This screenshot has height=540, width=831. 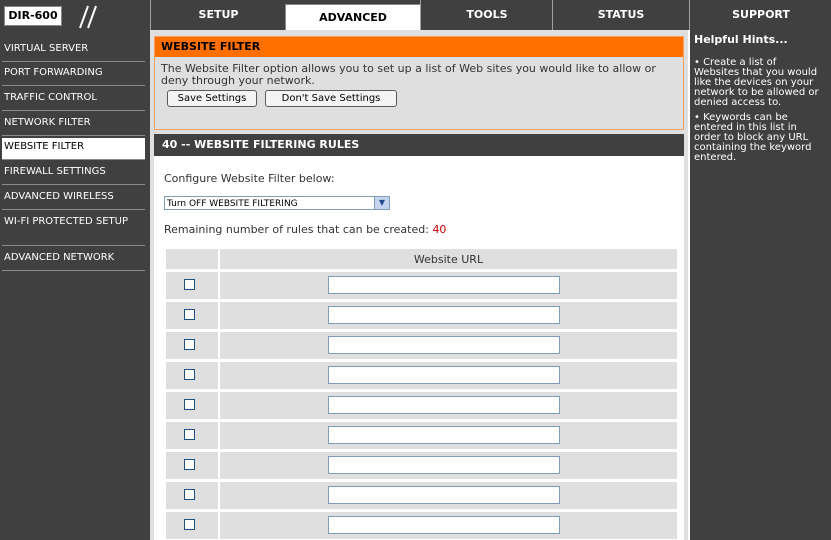 What do you see at coordinates (381, 203) in the screenshot?
I see `chevron-down-icon: ▼` at bounding box center [381, 203].